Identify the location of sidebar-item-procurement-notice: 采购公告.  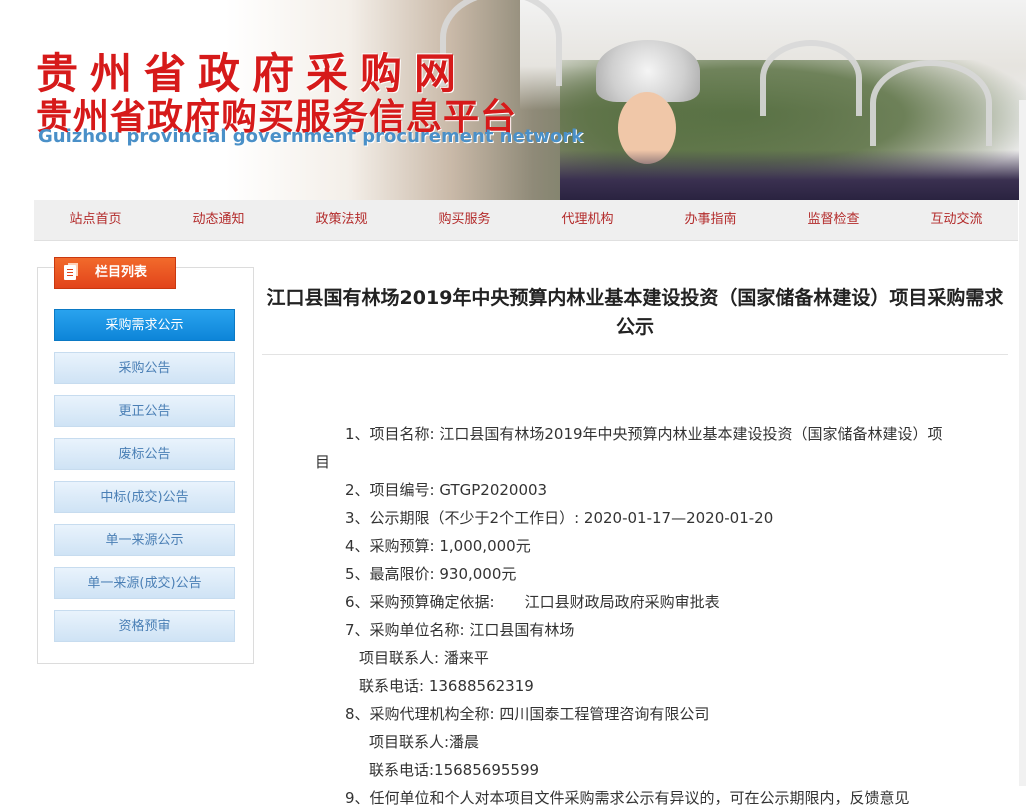
(144, 368).